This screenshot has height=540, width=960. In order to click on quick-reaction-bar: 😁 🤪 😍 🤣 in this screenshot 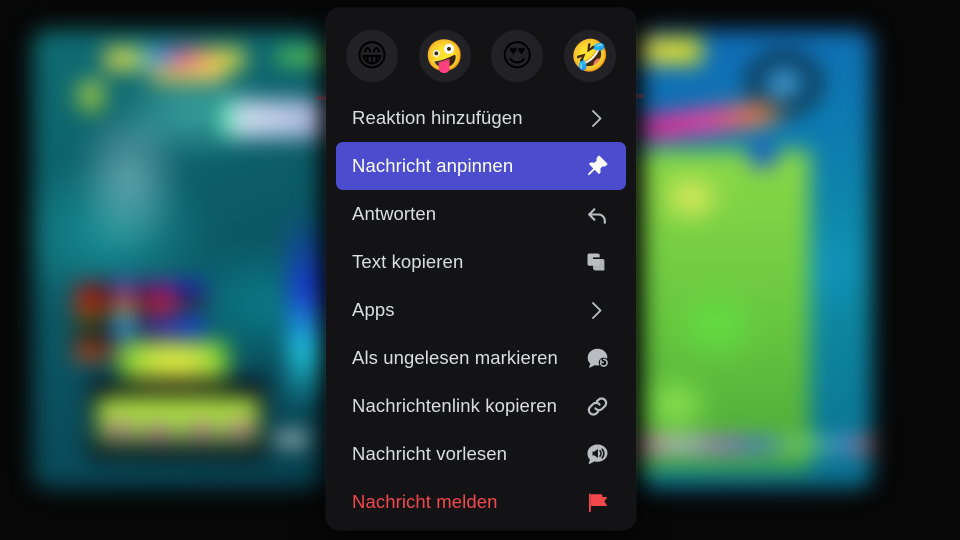, I will do `click(481, 51)`.